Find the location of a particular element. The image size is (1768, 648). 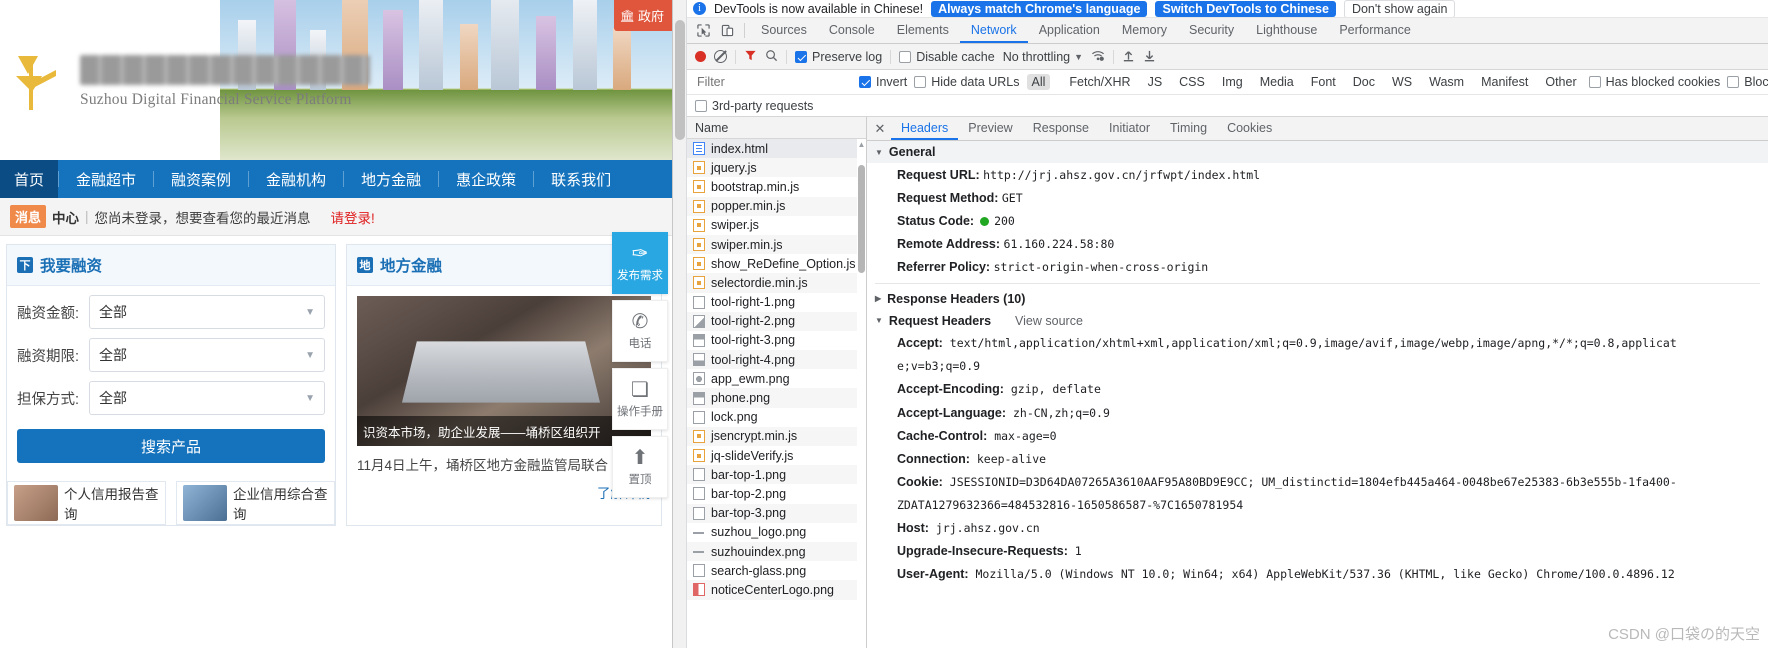

request-row: phone.png is located at coordinates (776, 398).